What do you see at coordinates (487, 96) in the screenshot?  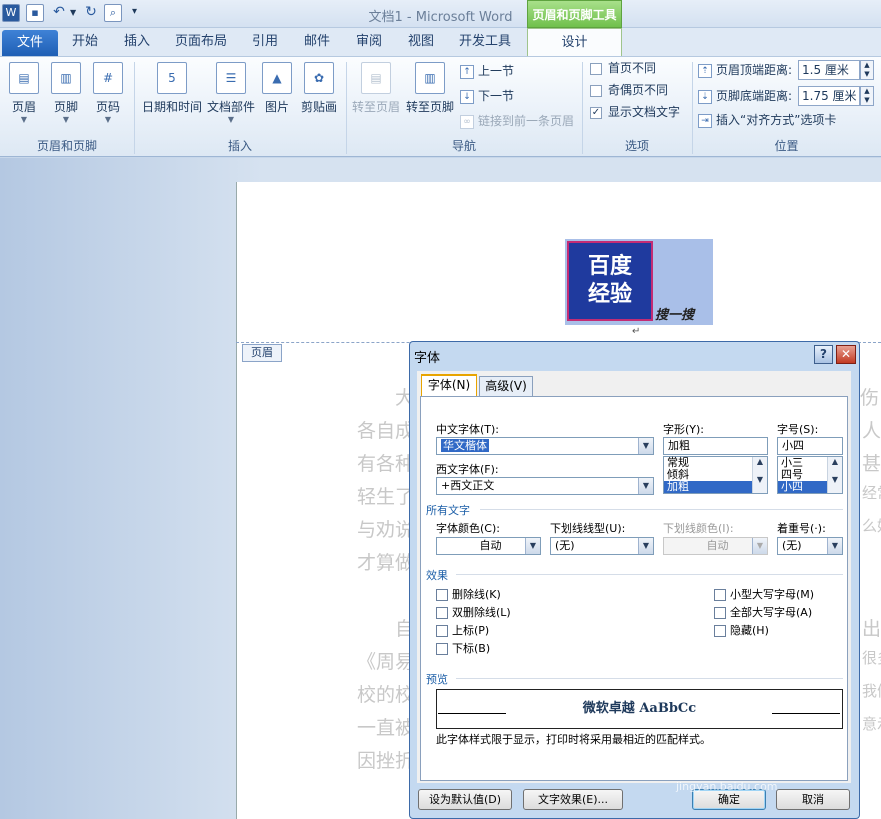 I see `next-section-button: ↓ 下一节` at bounding box center [487, 96].